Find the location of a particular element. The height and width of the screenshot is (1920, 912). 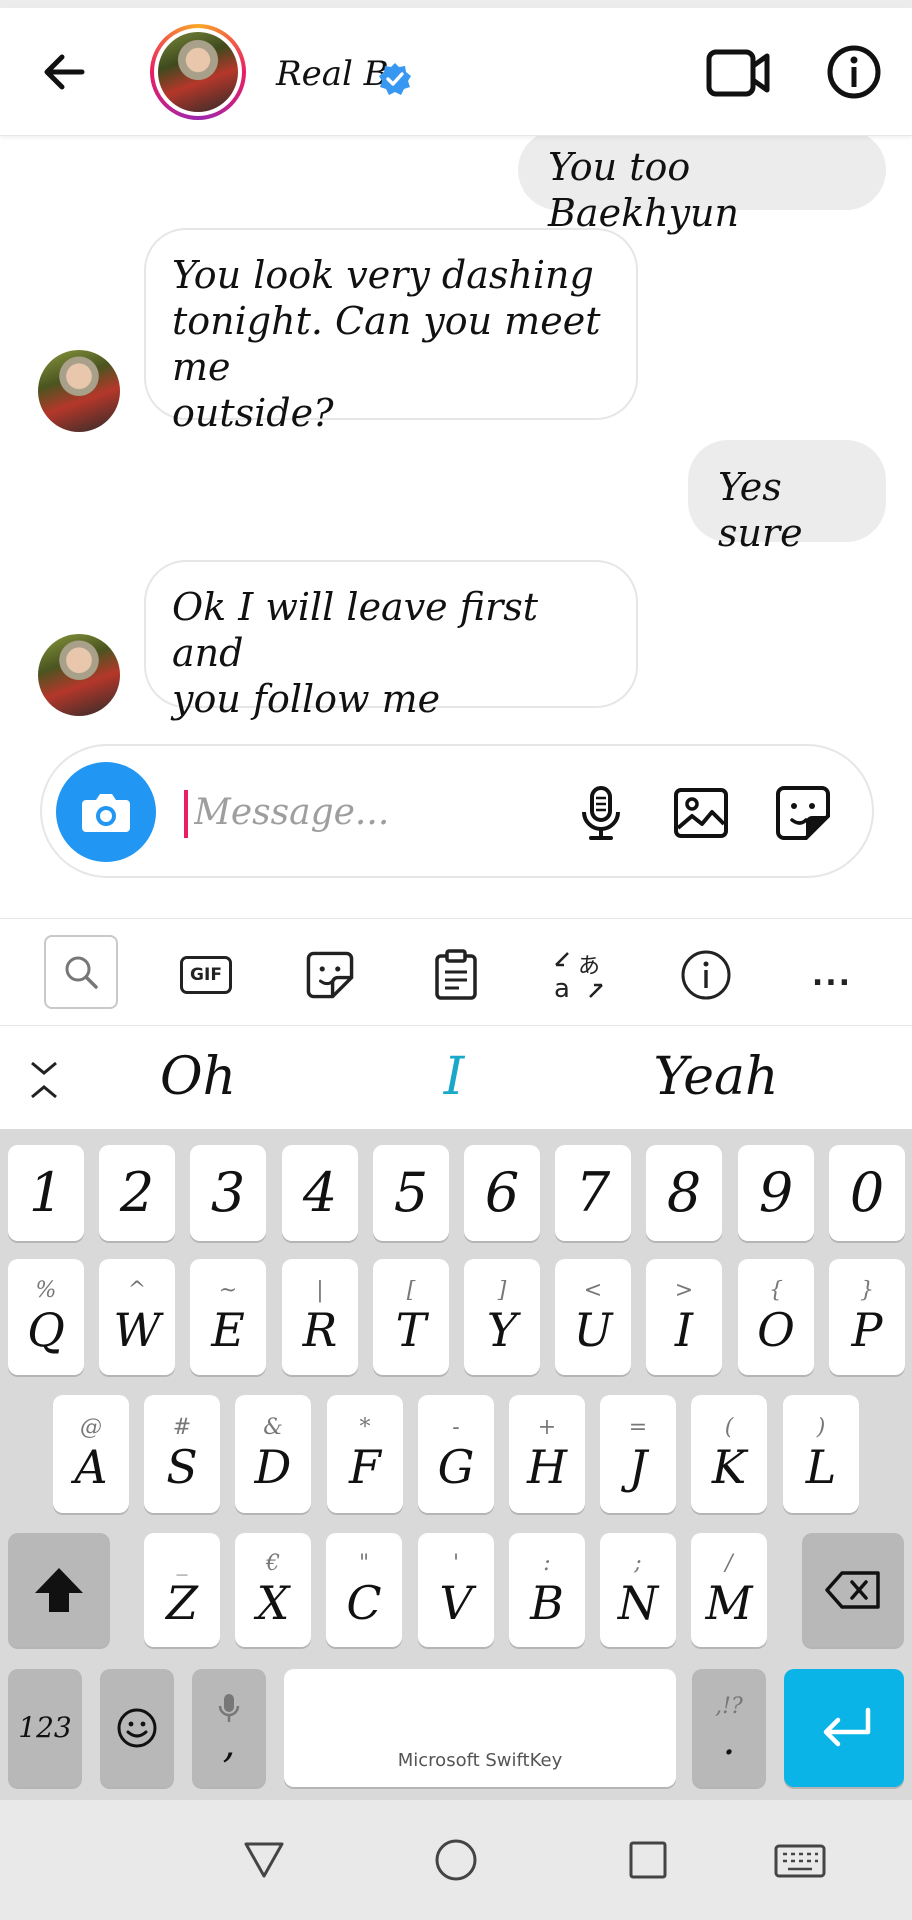

back-button is located at coordinates (64, 72).